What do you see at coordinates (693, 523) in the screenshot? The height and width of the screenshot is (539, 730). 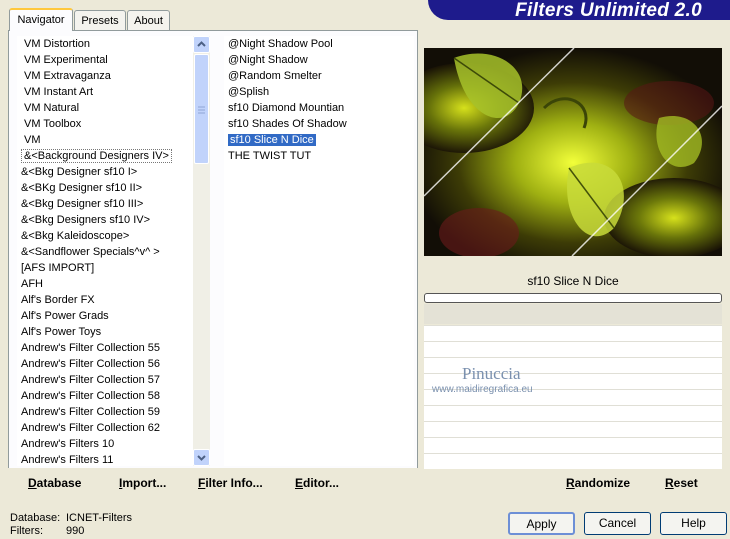 I see `help-button: Help` at bounding box center [693, 523].